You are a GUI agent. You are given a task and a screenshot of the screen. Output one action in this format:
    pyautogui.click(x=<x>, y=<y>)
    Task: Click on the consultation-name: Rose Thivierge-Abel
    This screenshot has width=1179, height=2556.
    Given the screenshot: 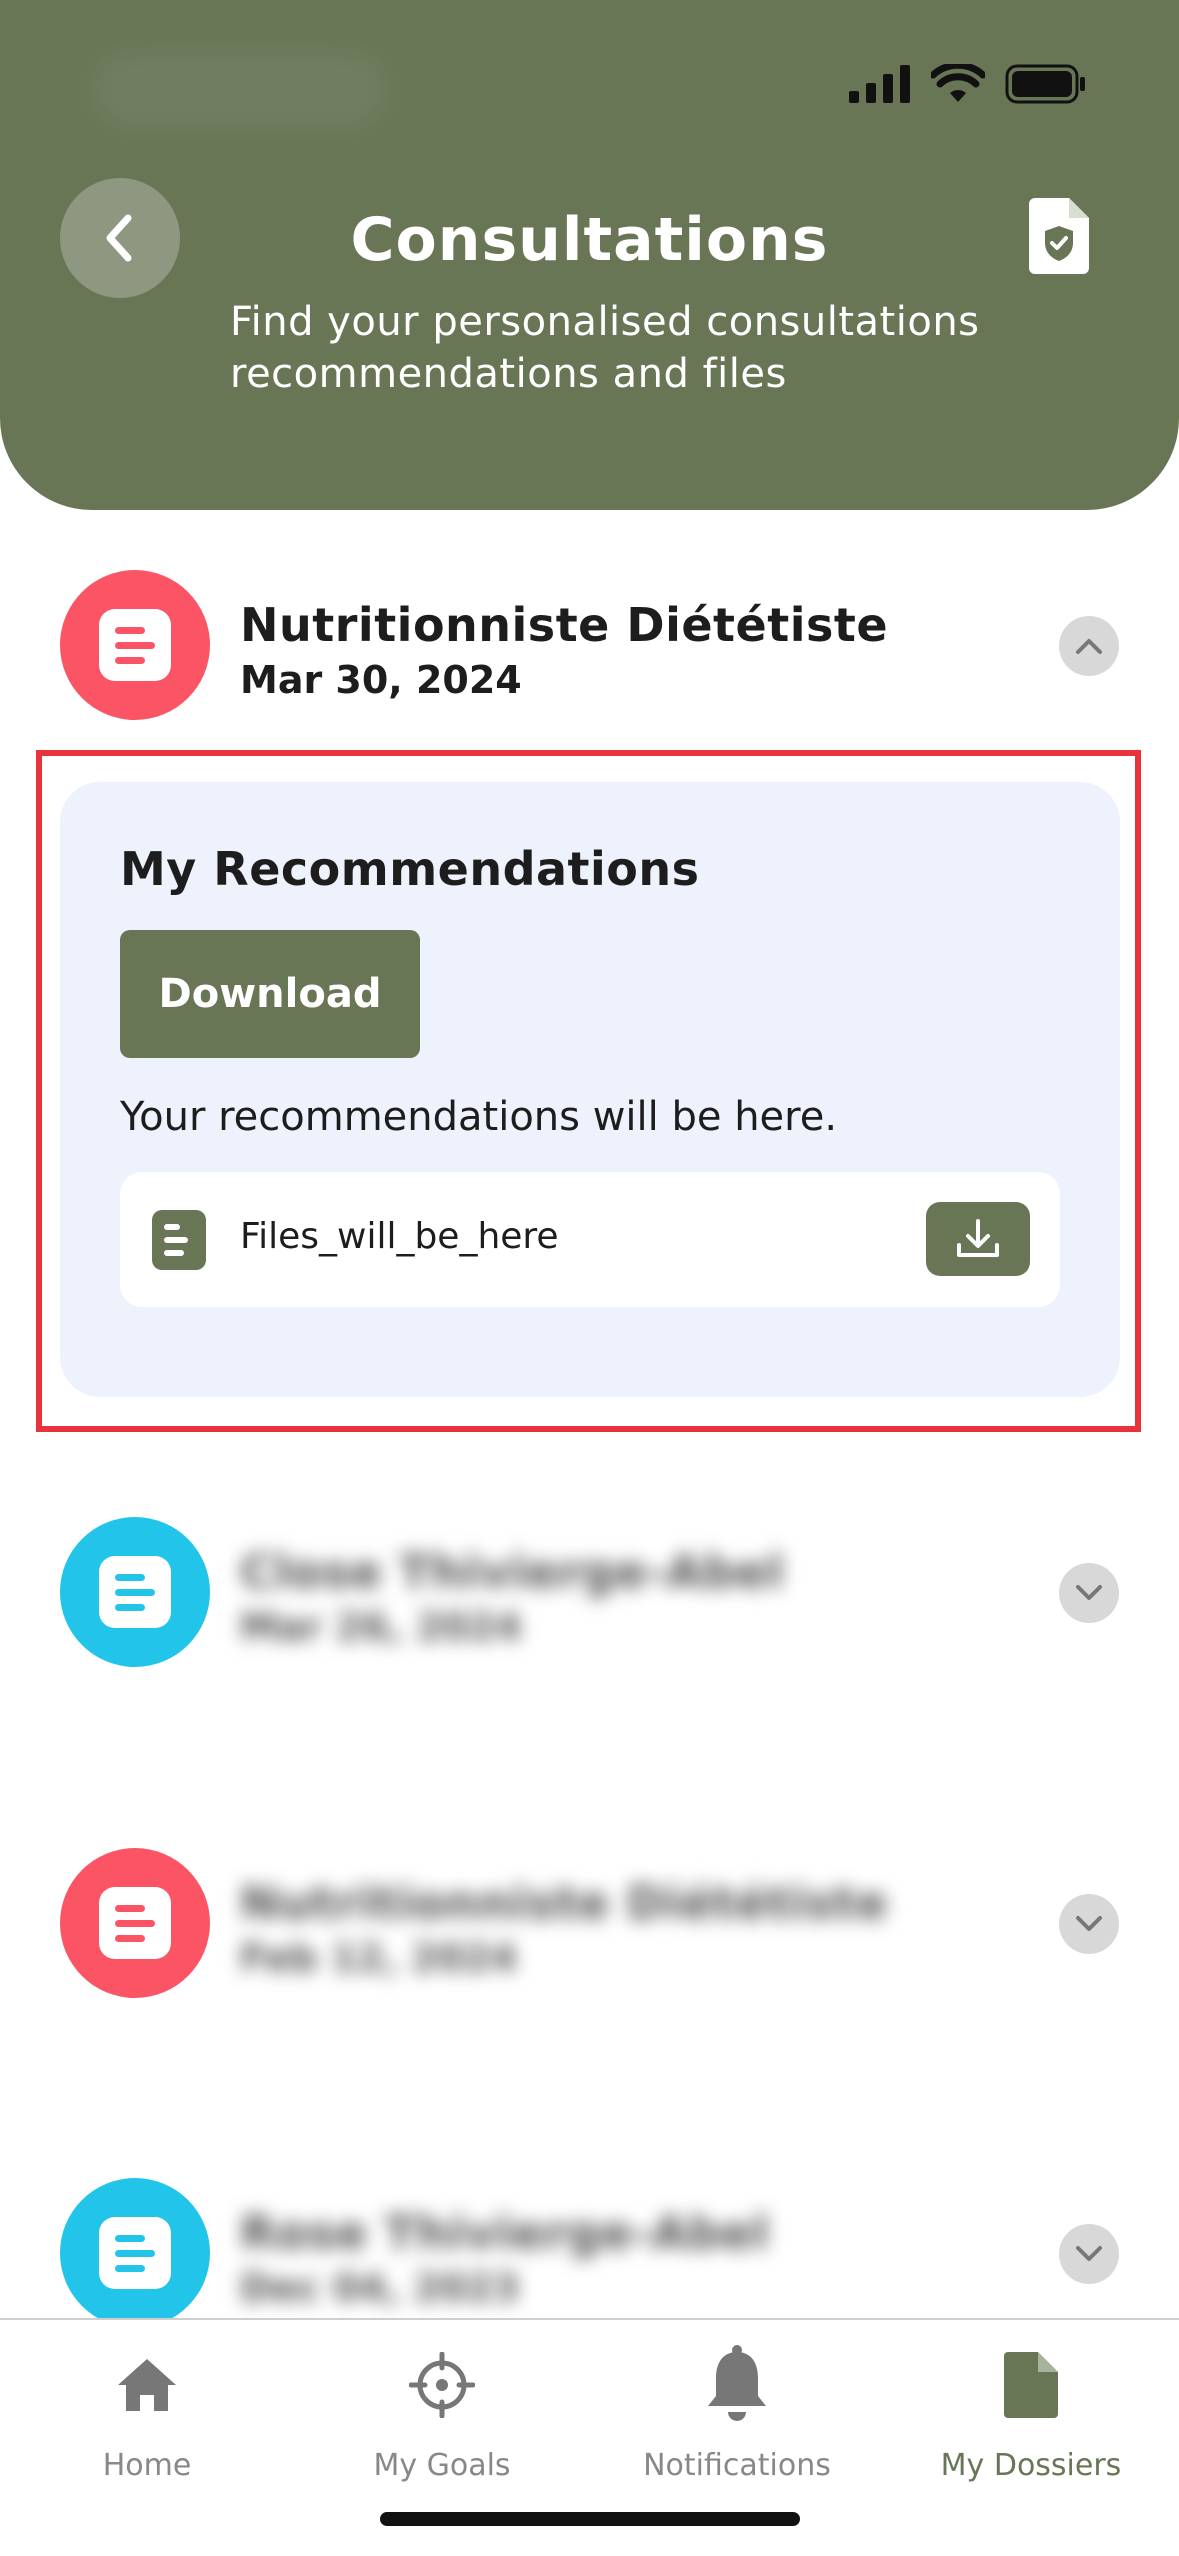 What is the action you would take?
    pyautogui.click(x=505, y=2233)
    